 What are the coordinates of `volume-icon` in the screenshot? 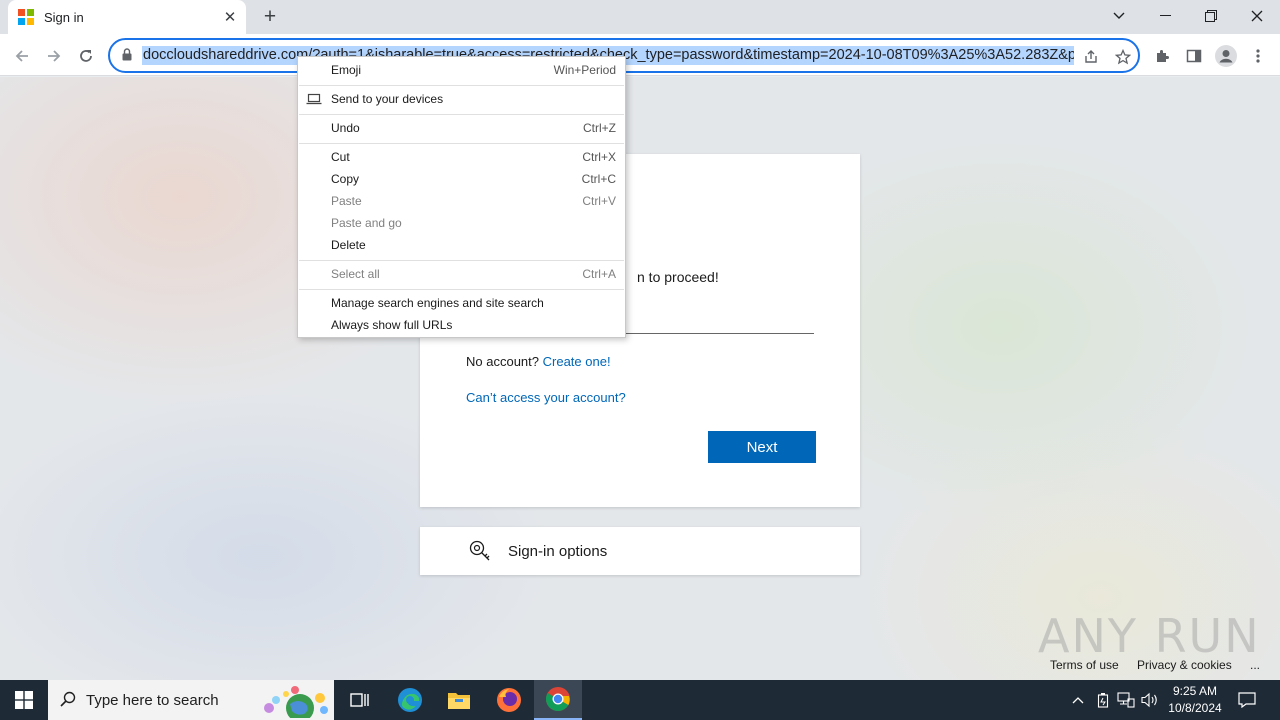 It's located at (1150, 700).